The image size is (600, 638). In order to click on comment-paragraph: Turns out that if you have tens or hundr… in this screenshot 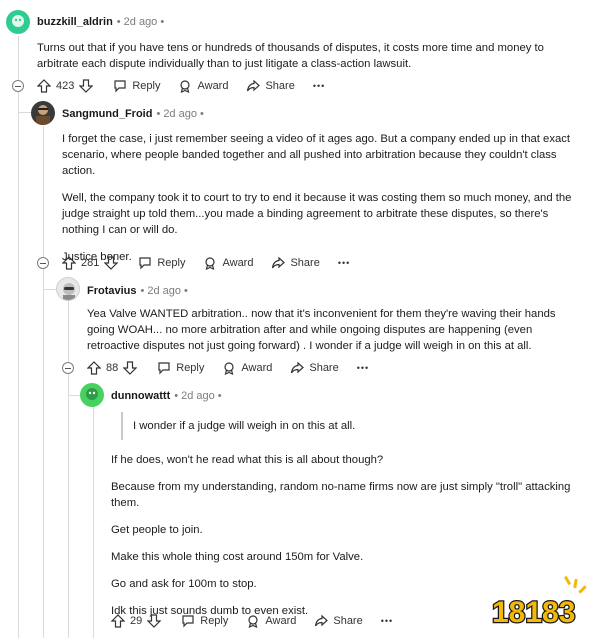, I will do `click(290, 56)`.